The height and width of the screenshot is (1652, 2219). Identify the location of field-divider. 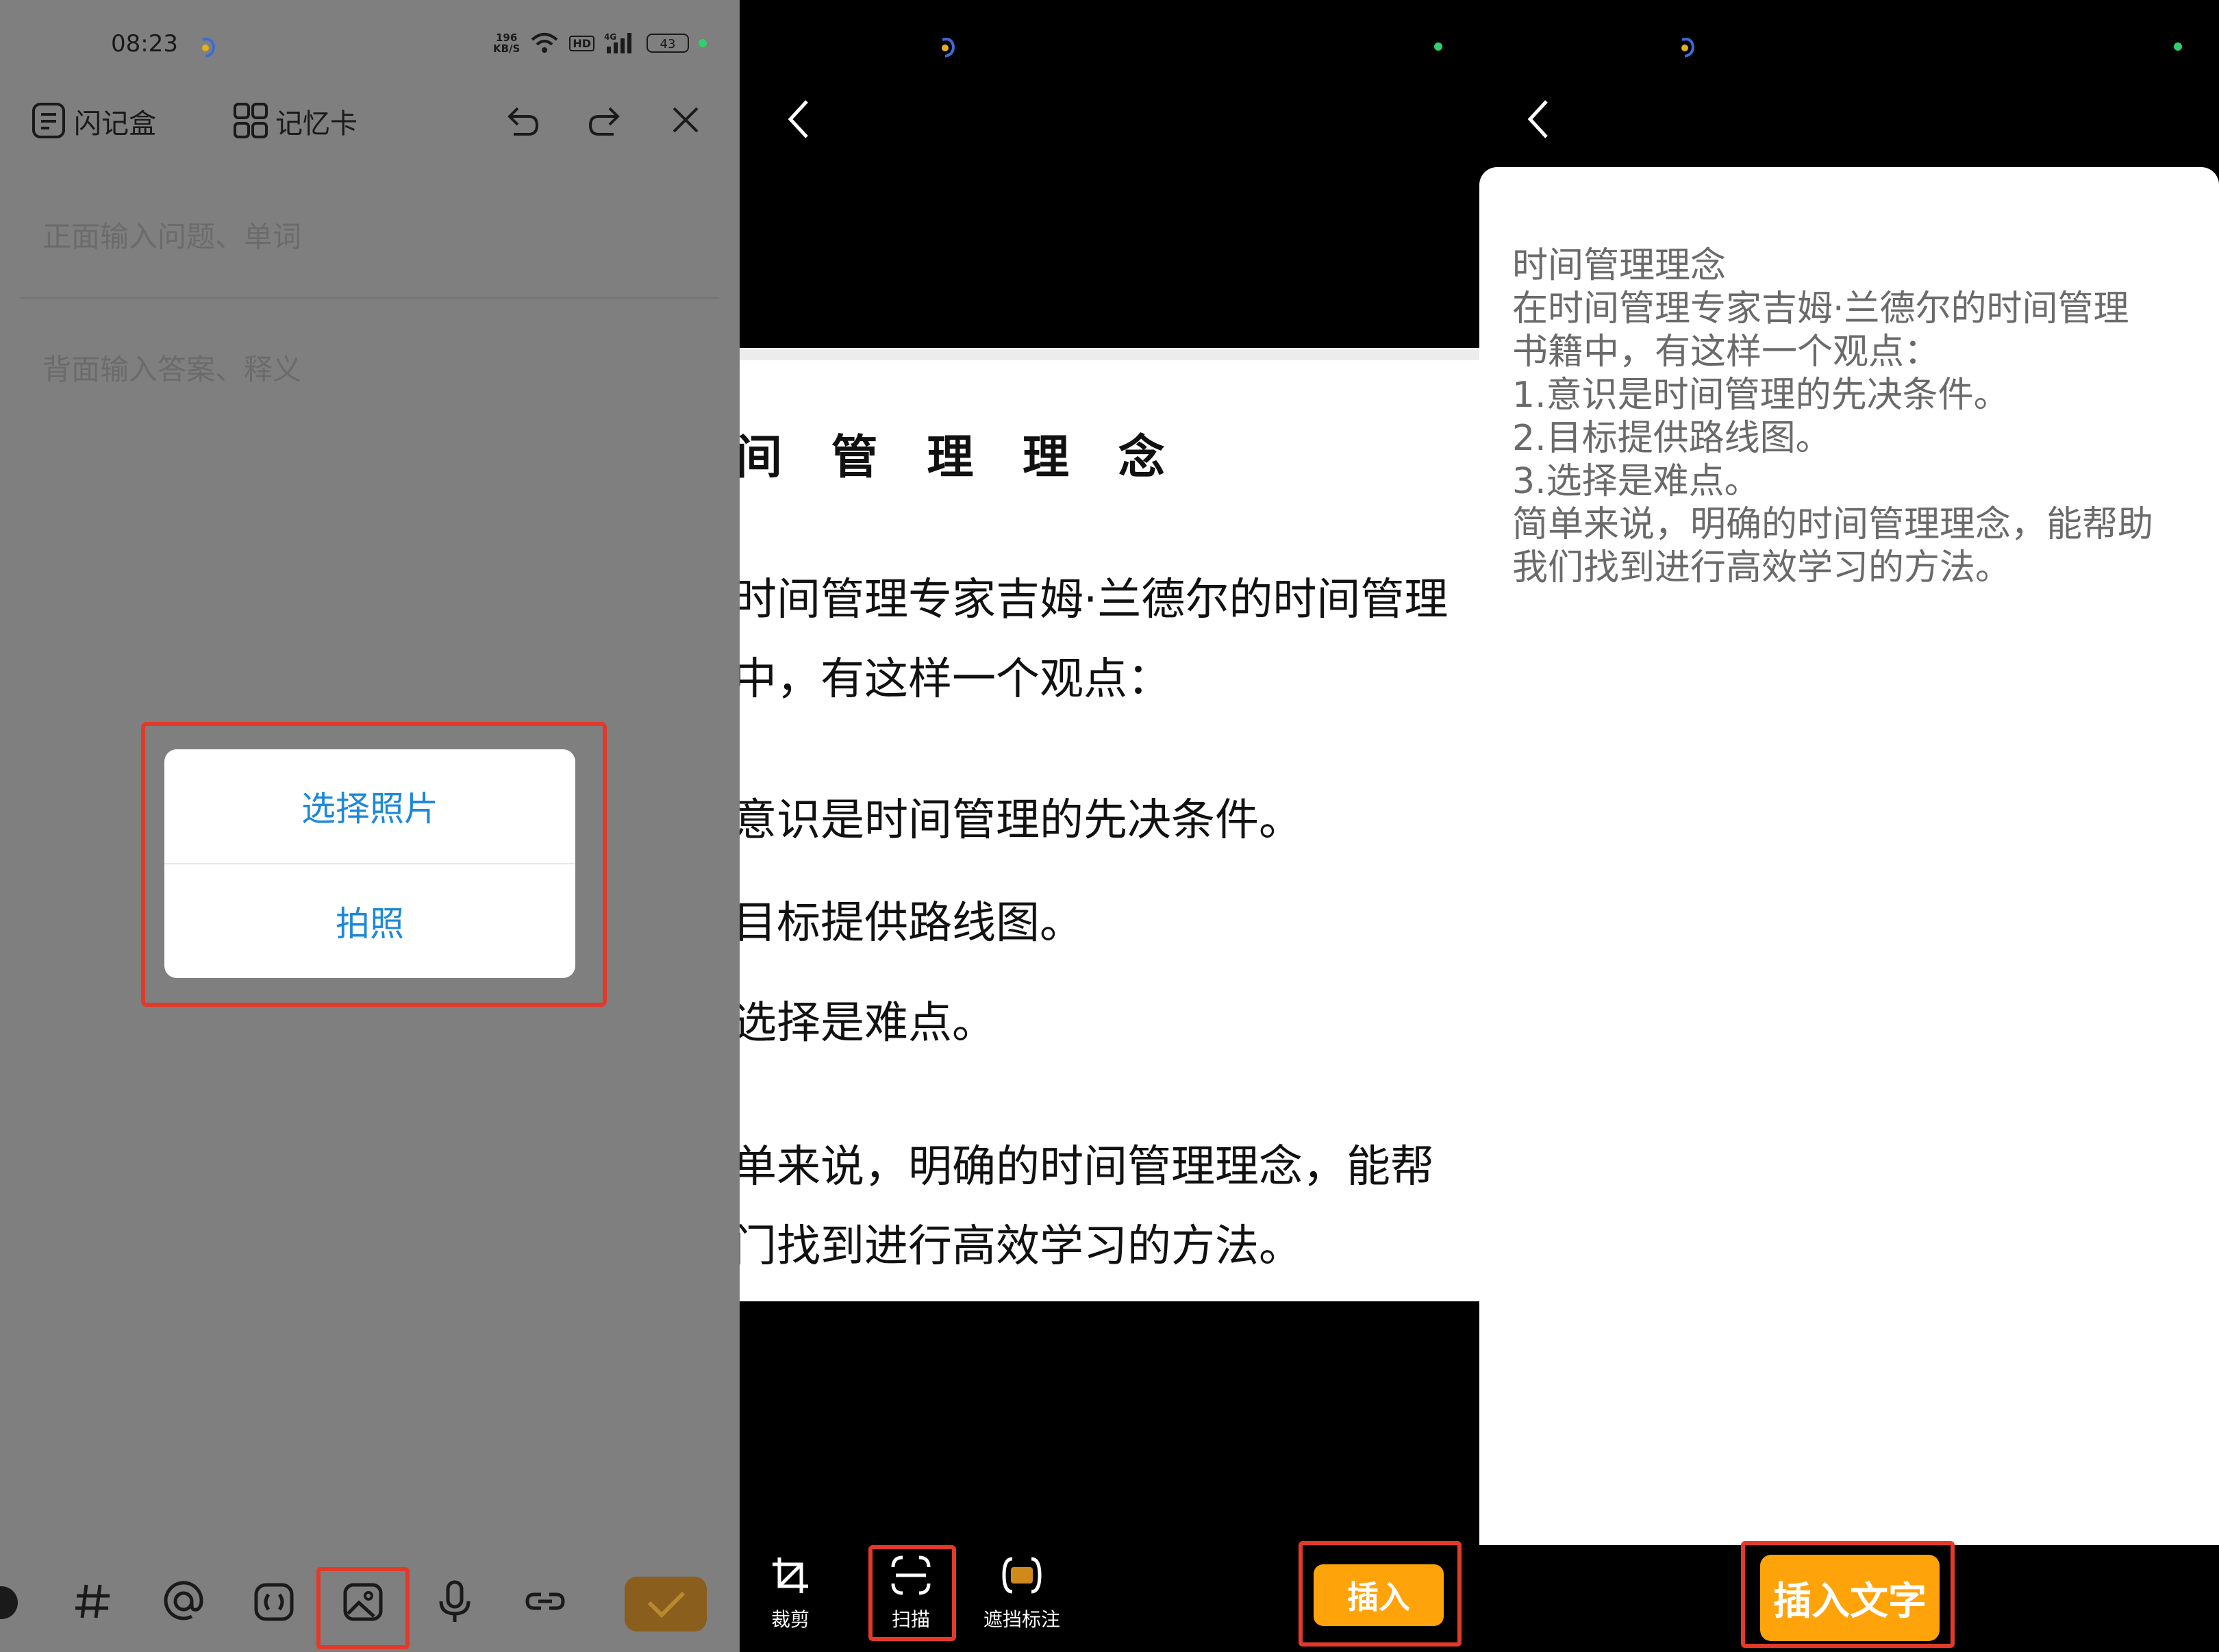
(370, 298).